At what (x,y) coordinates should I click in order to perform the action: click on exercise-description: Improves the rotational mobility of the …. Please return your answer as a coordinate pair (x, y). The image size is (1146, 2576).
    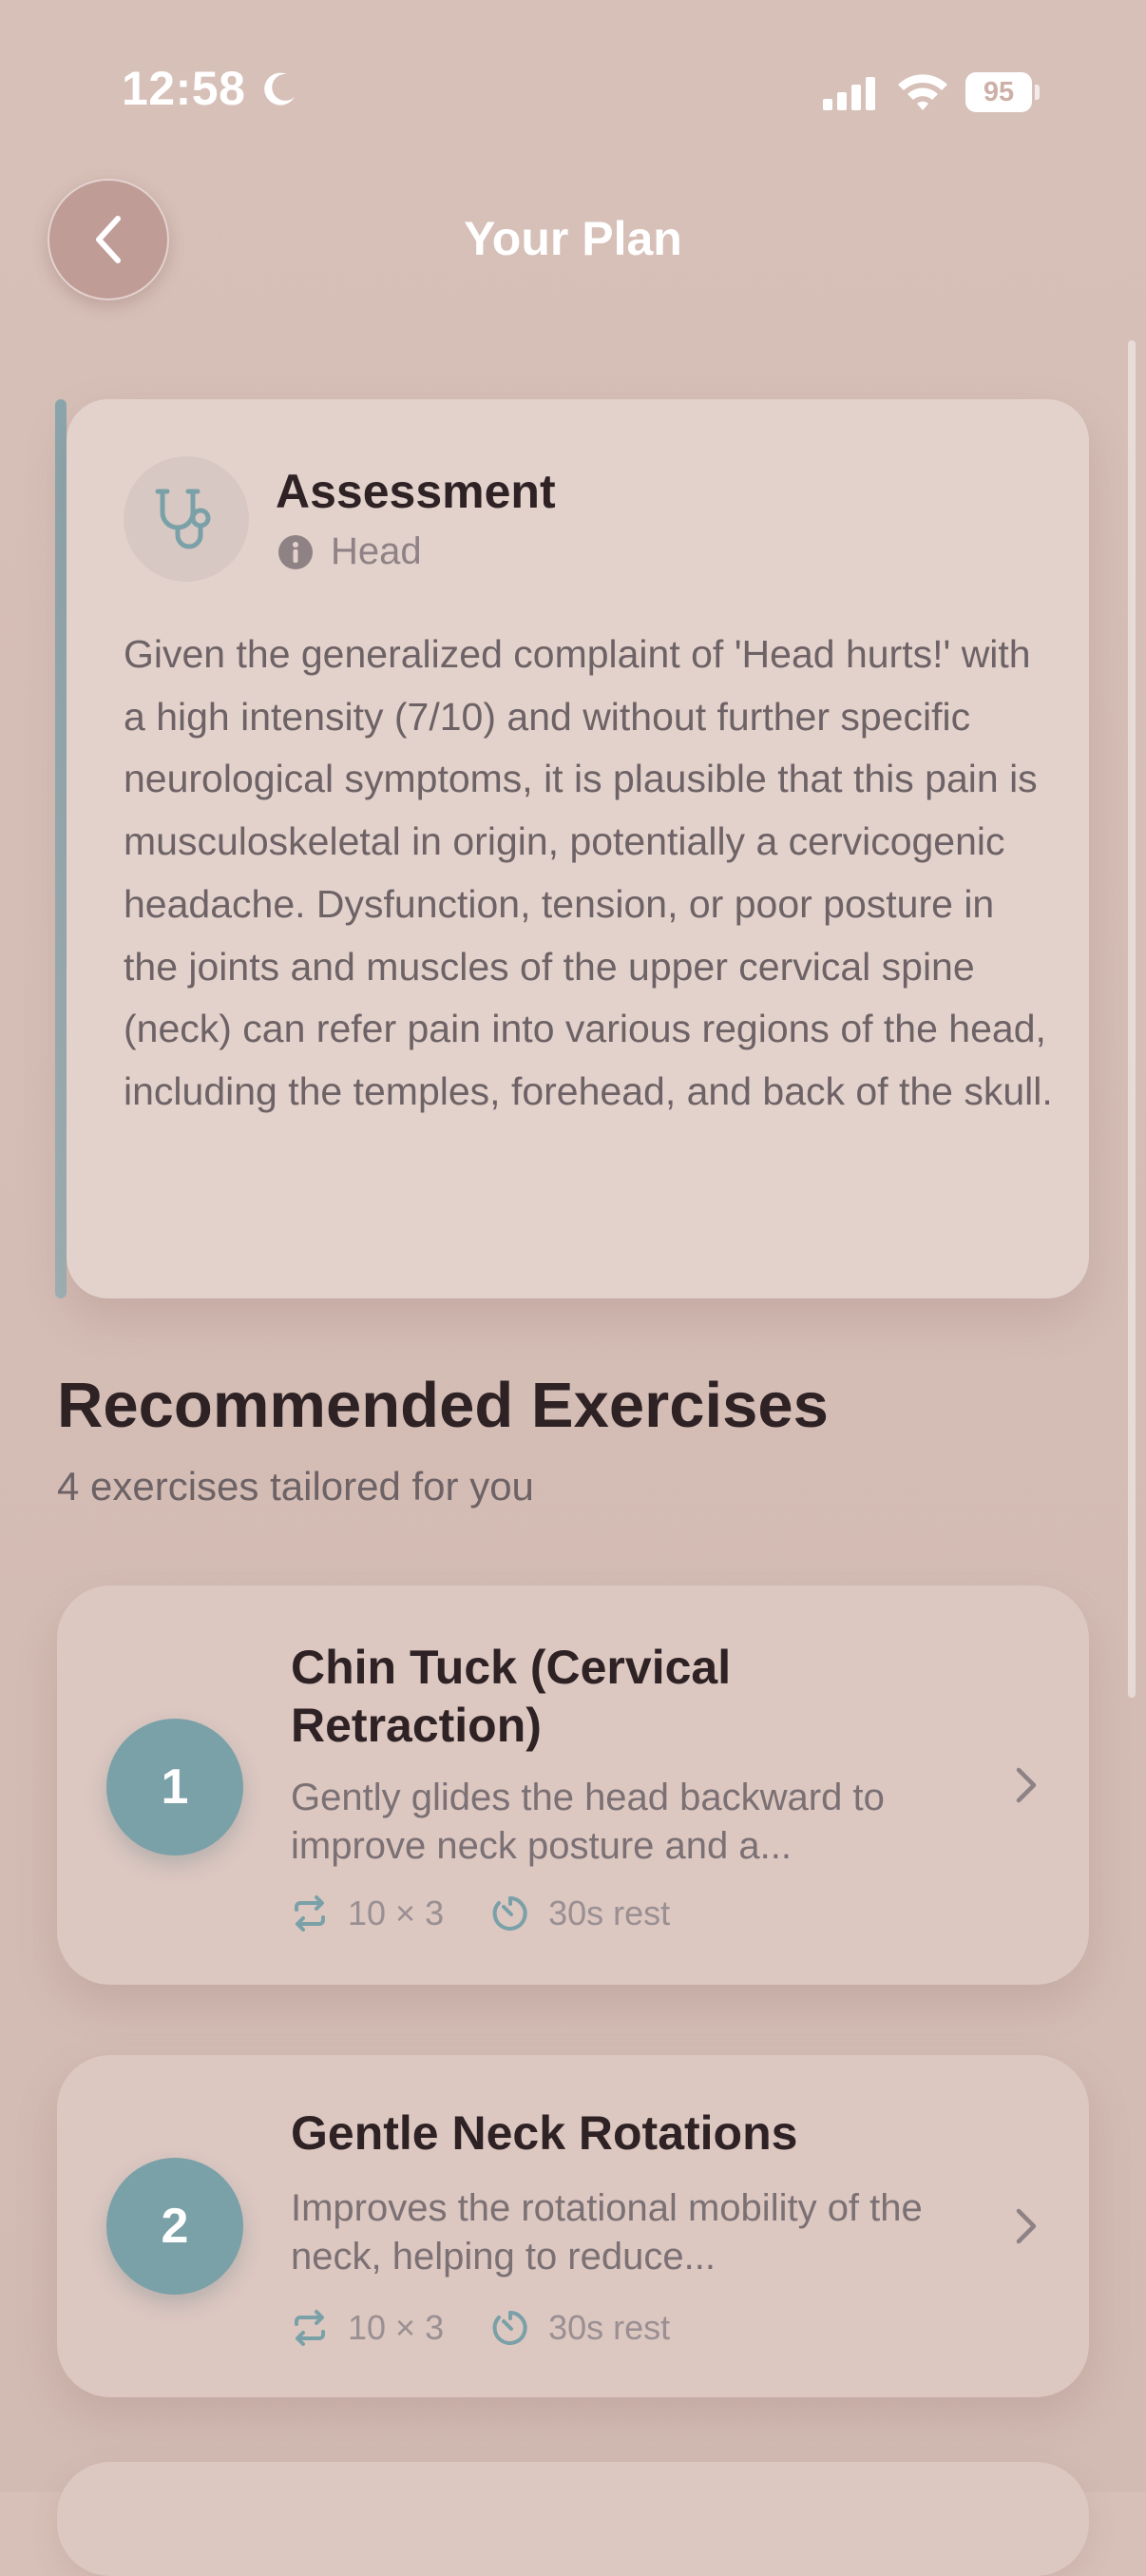
    Looking at the image, I should click on (607, 2232).